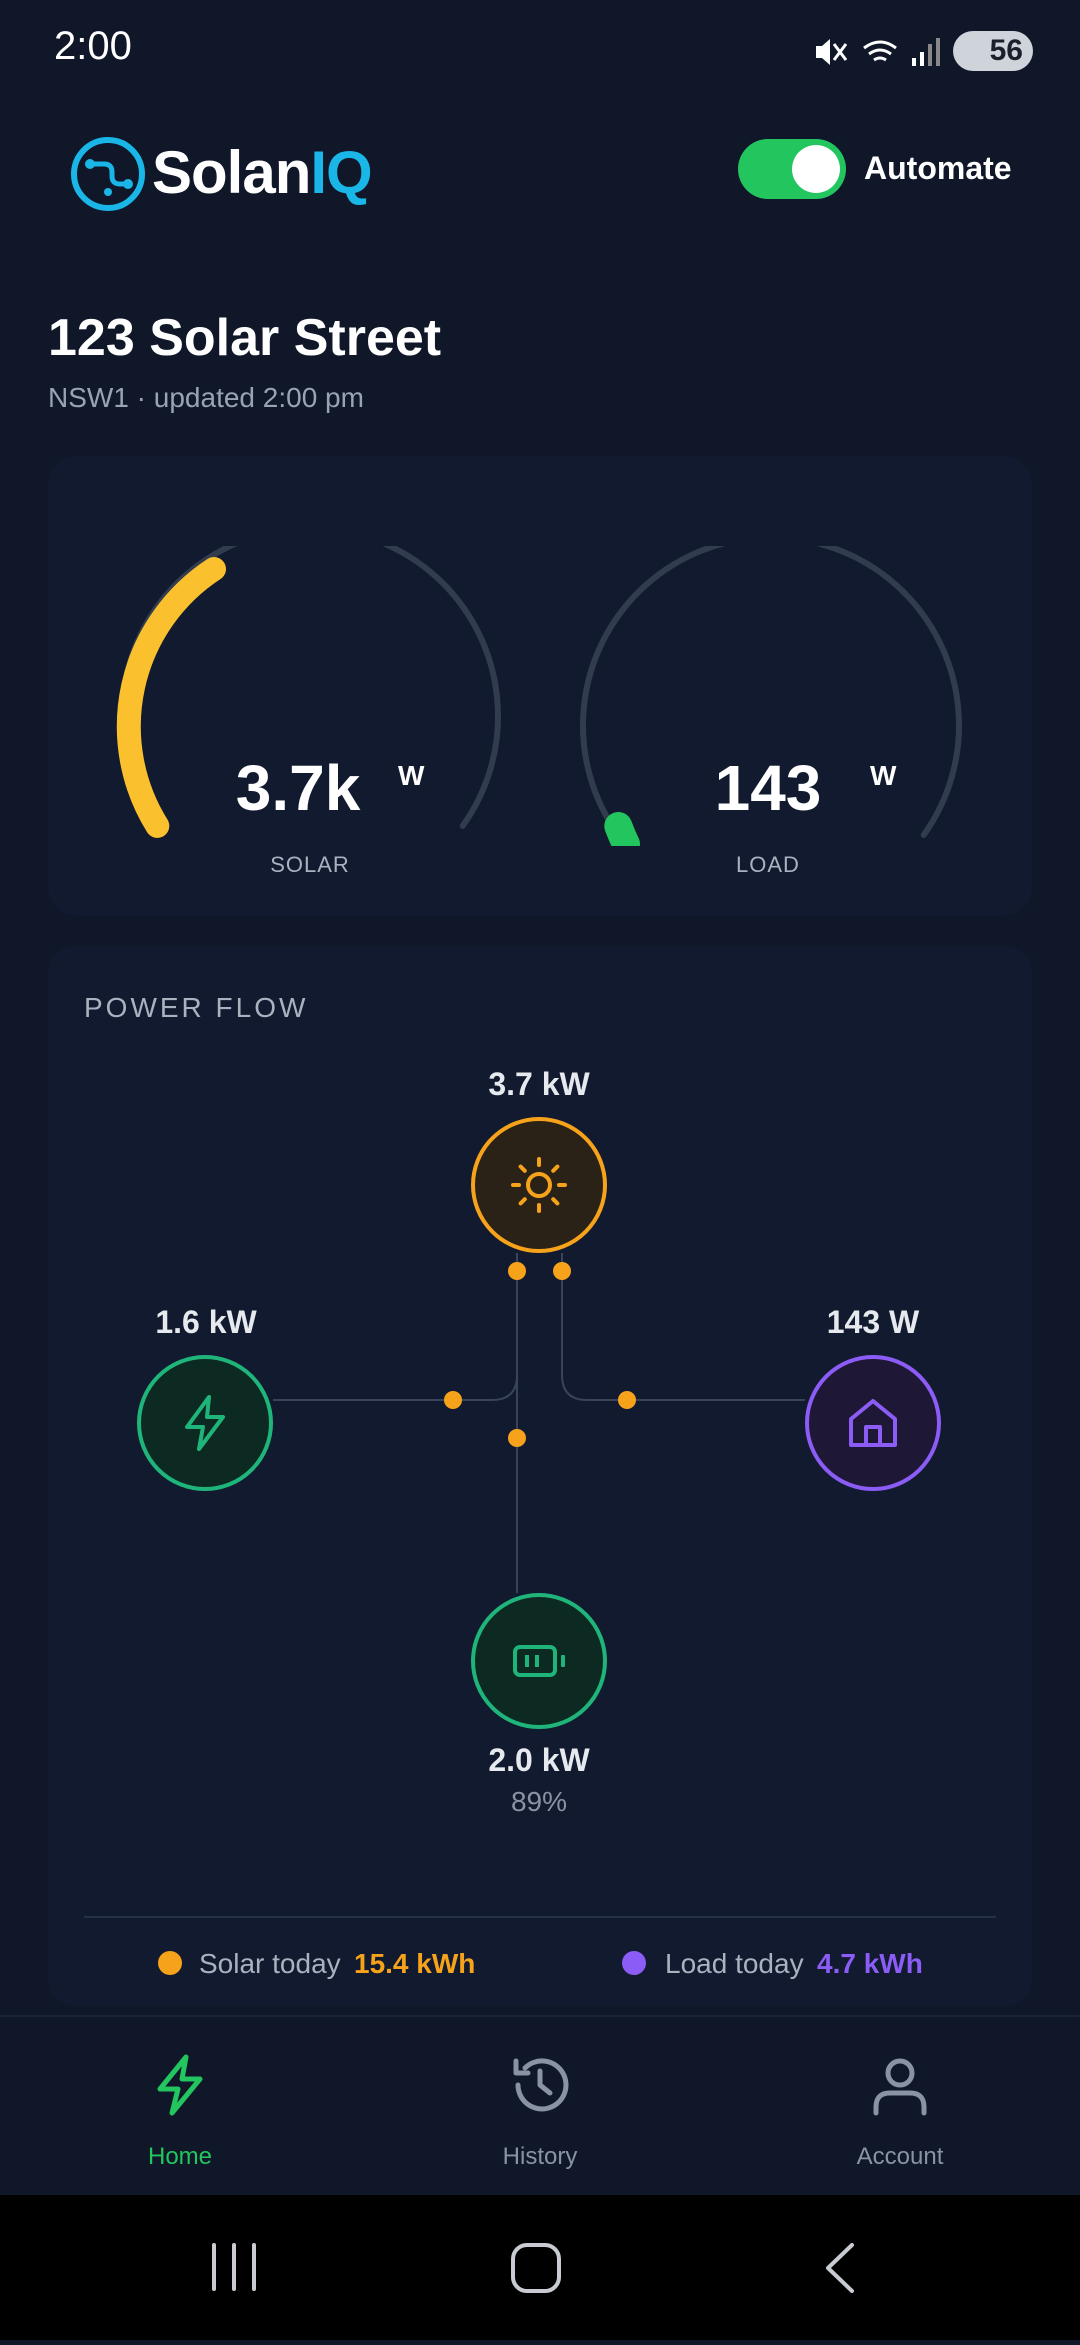  I want to click on home-node, so click(873, 1423).